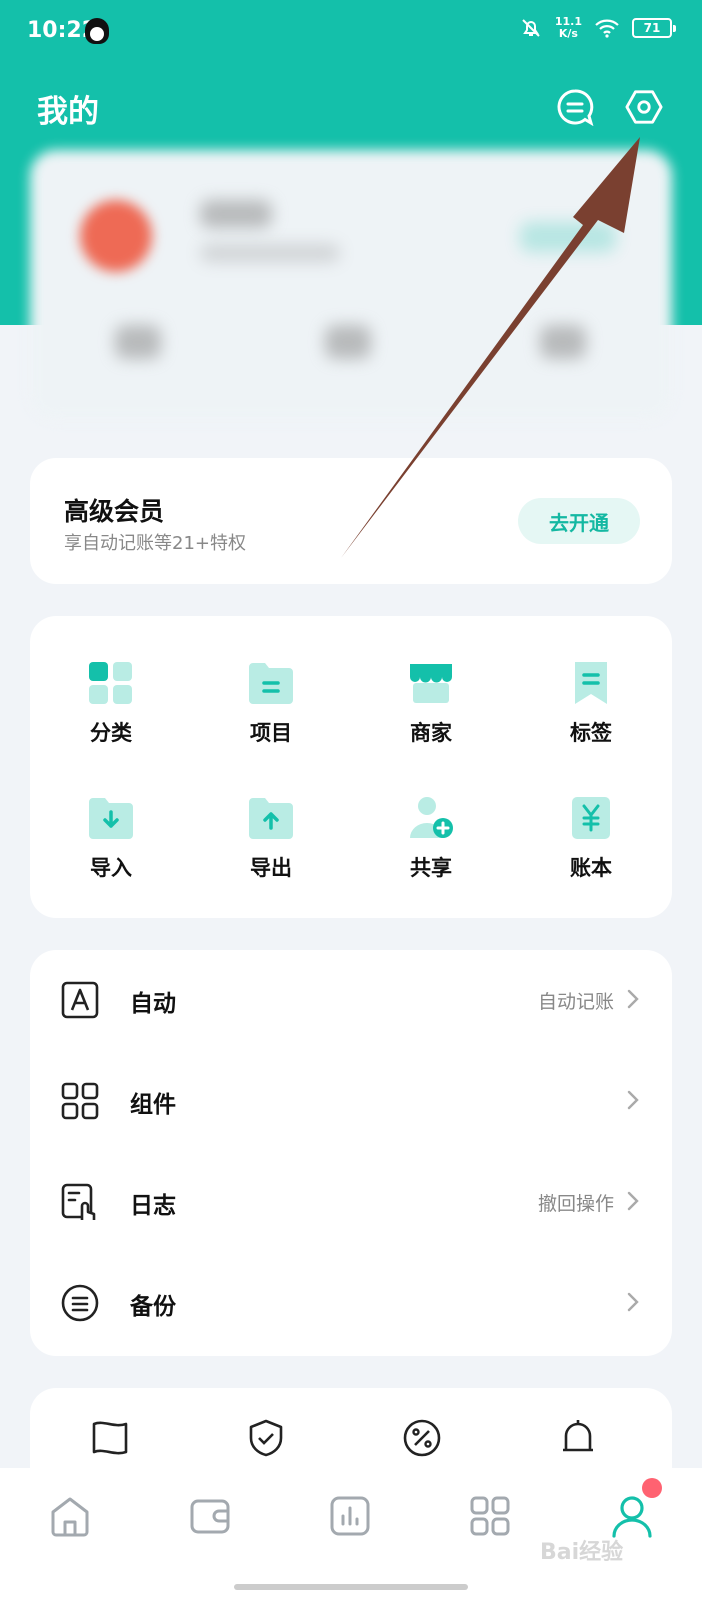 The height and width of the screenshot is (1600, 702). What do you see at coordinates (607, 28) in the screenshot?
I see `wifi-icon` at bounding box center [607, 28].